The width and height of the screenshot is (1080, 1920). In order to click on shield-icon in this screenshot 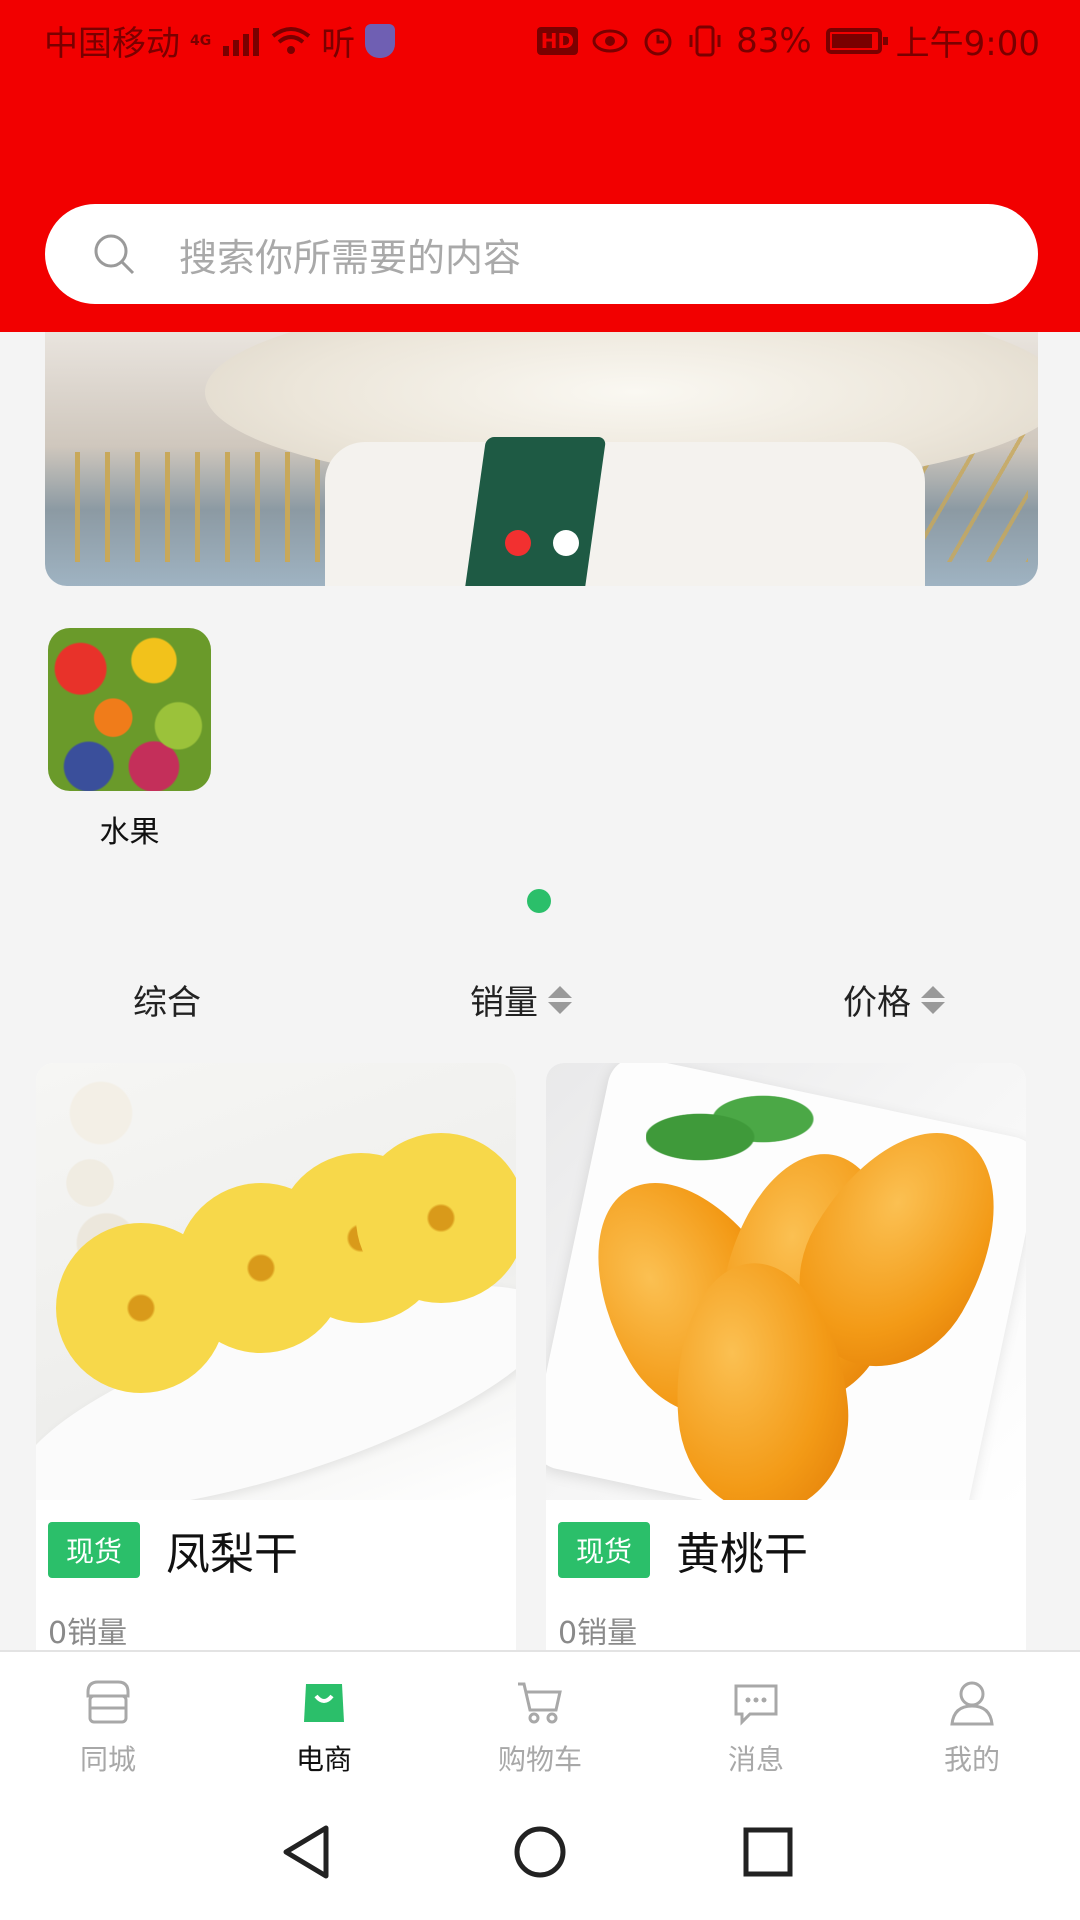, I will do `click(380, 40)`.